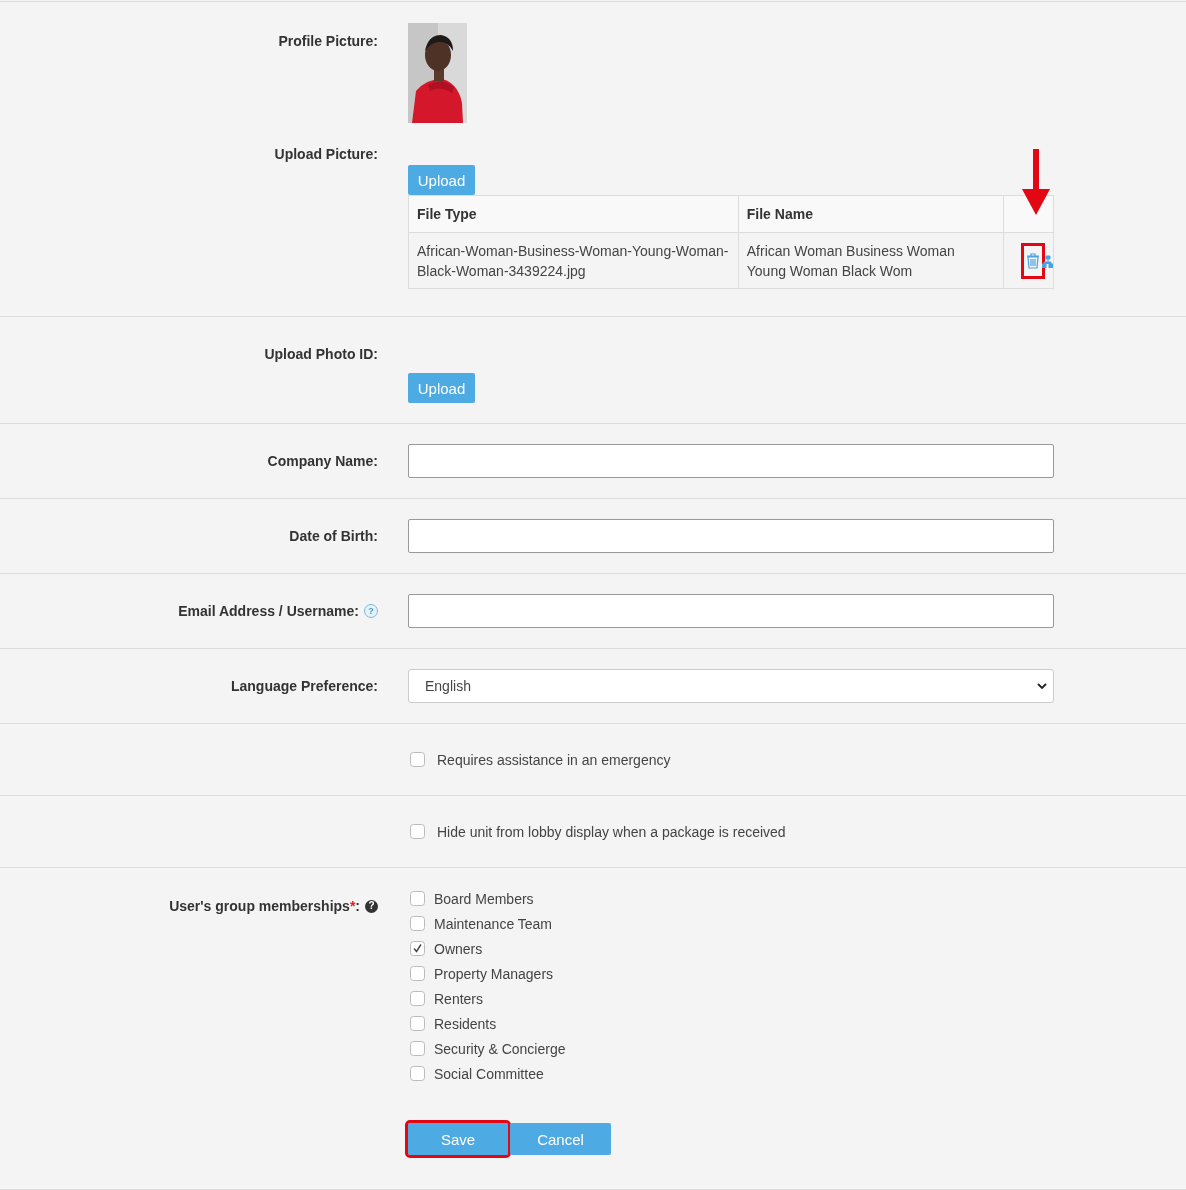 The image size is (1186, 1190). What do you see at coordinates (268, 611) in the screenshot?
I see `field-label: Email Address / Username:` at bounding box center [268, 611].